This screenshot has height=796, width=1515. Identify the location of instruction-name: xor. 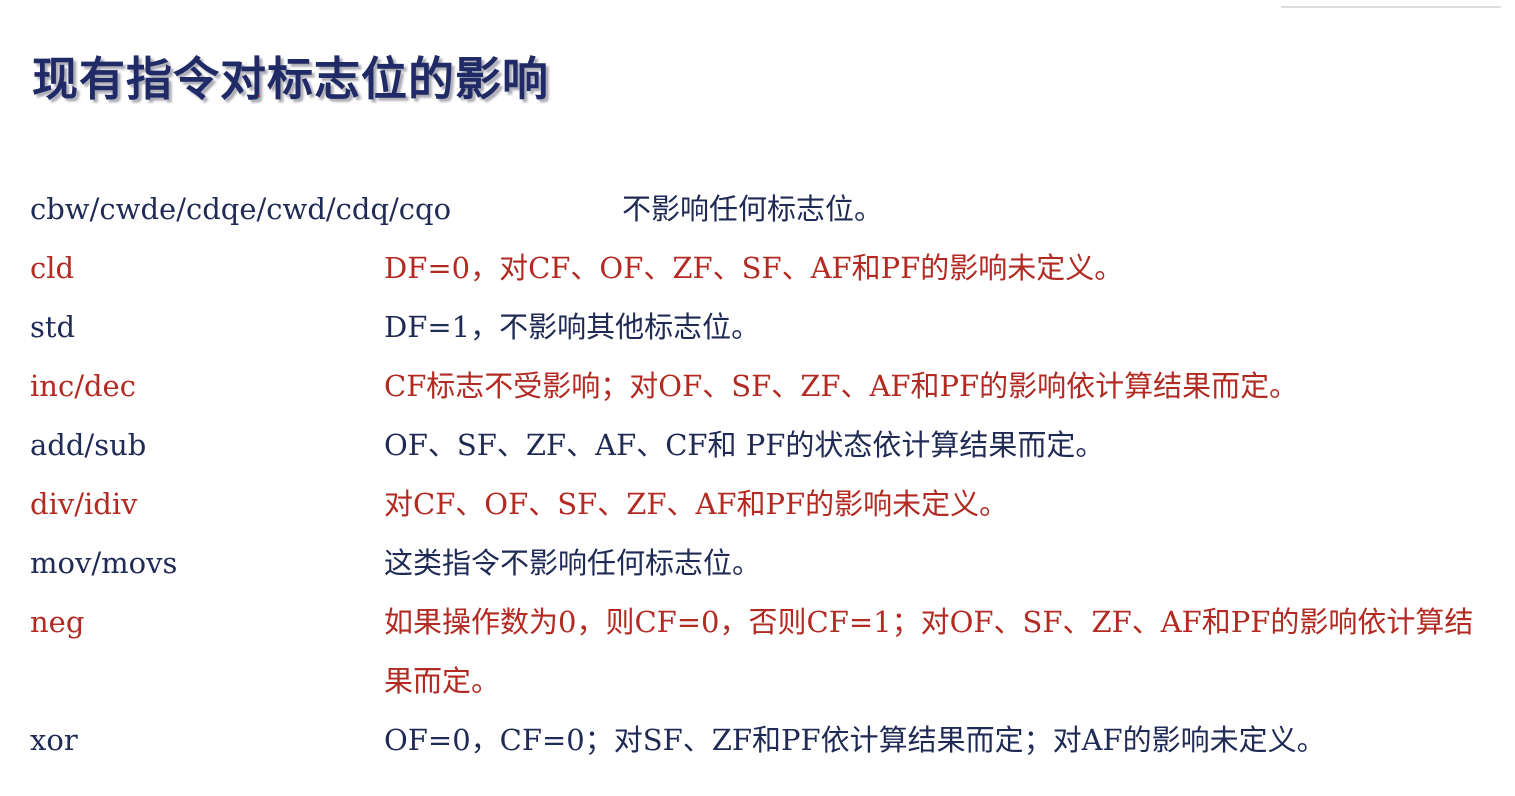
(54, 740).